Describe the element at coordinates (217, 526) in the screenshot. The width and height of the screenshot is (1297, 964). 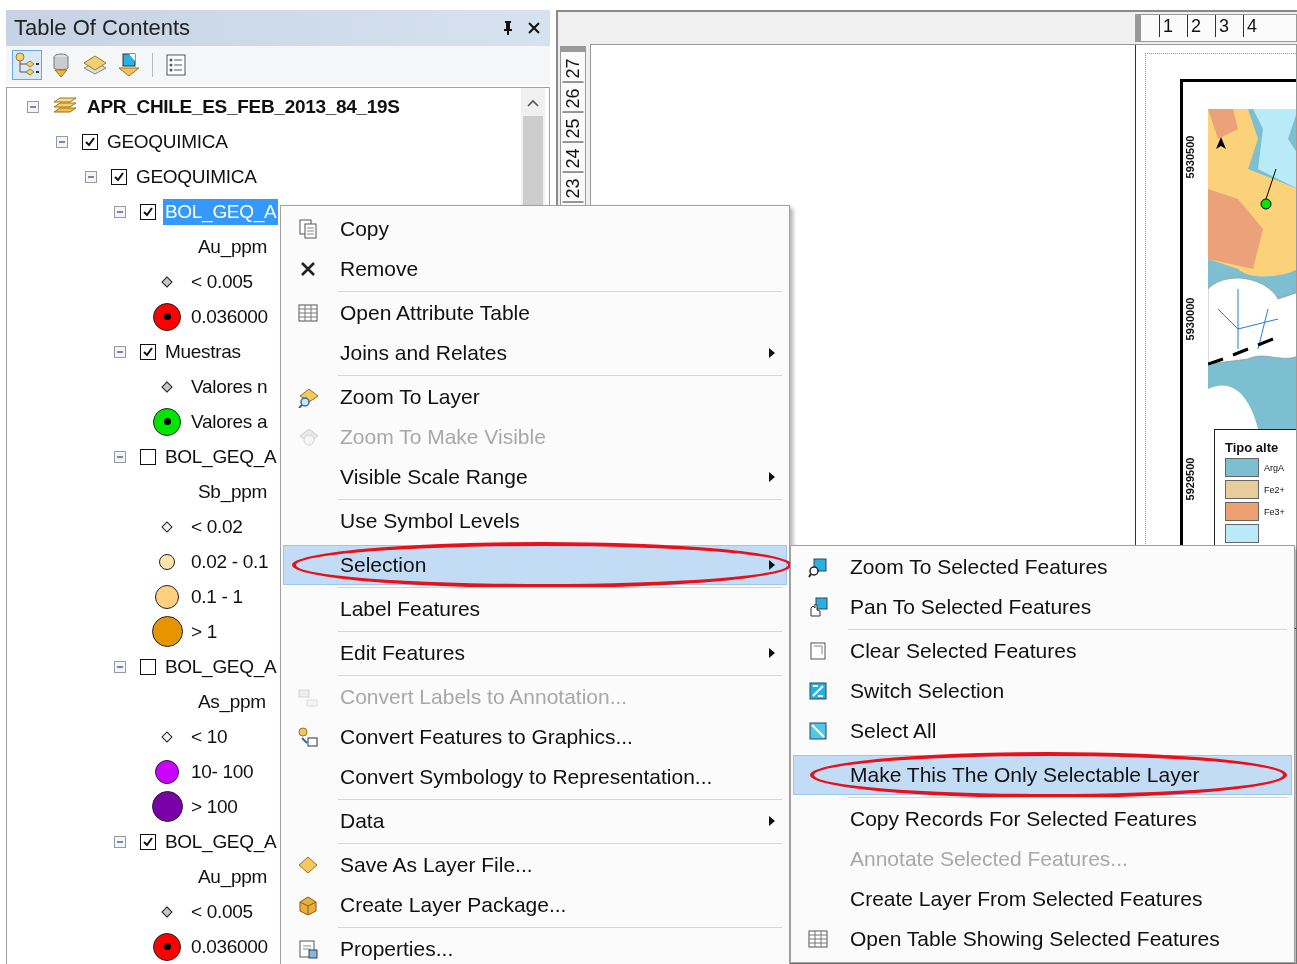
I see `legend-label: < 0.02` at that location.